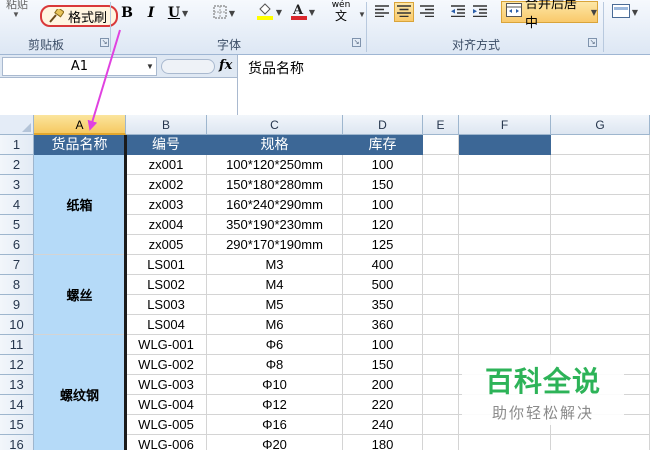 This screenshot has width=650, height=450. What do you see at coordinates (80, 205) in the screenshot?
I see `group-name-cell: 纸箱` at bounding box center [80, 205].